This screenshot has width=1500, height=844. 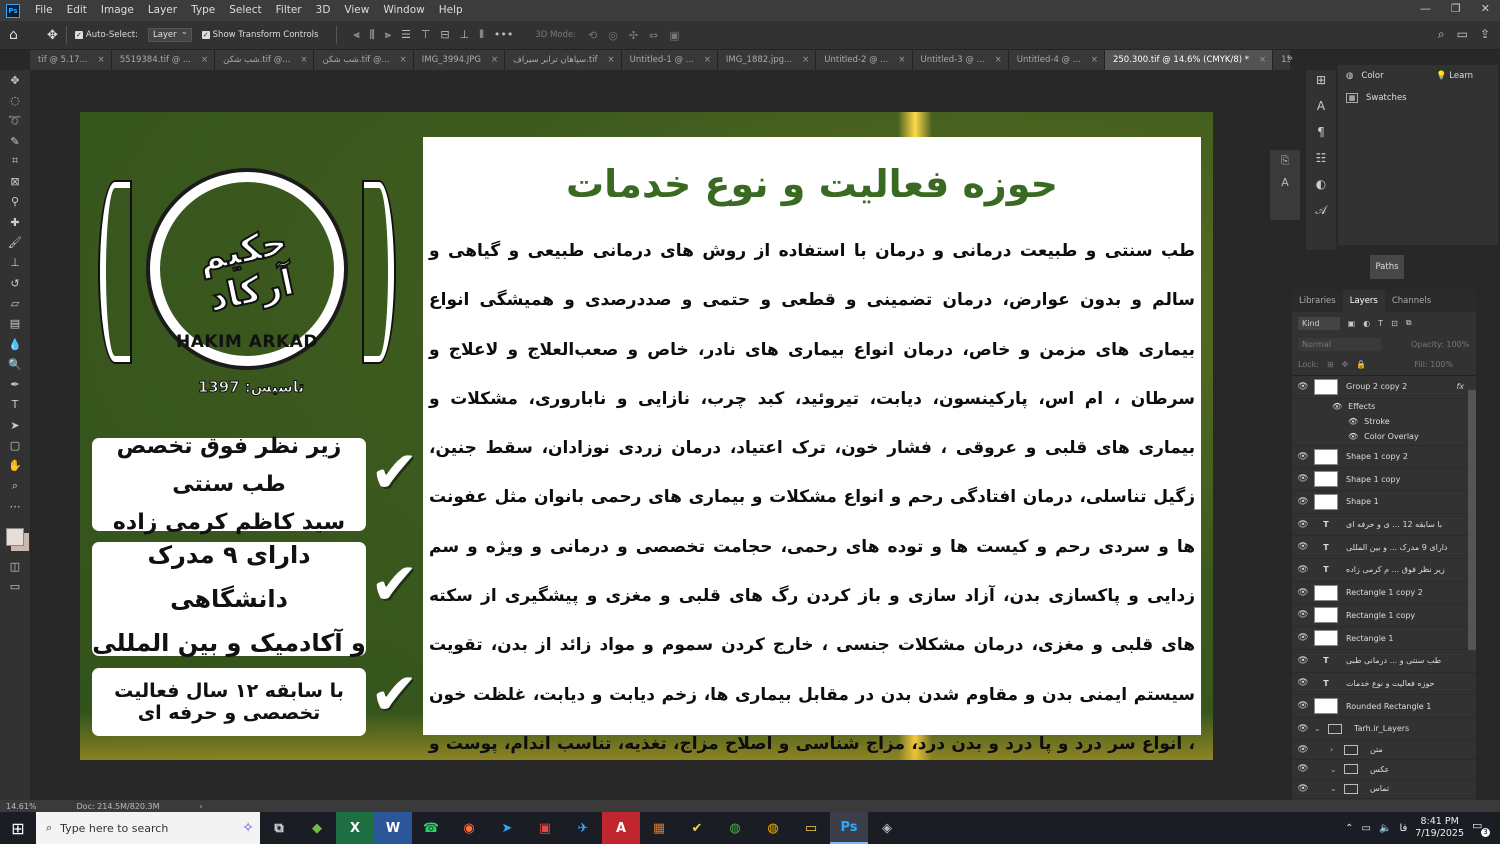 I want to click on align-right-icon: ⫸, so click(x=388, y=35).